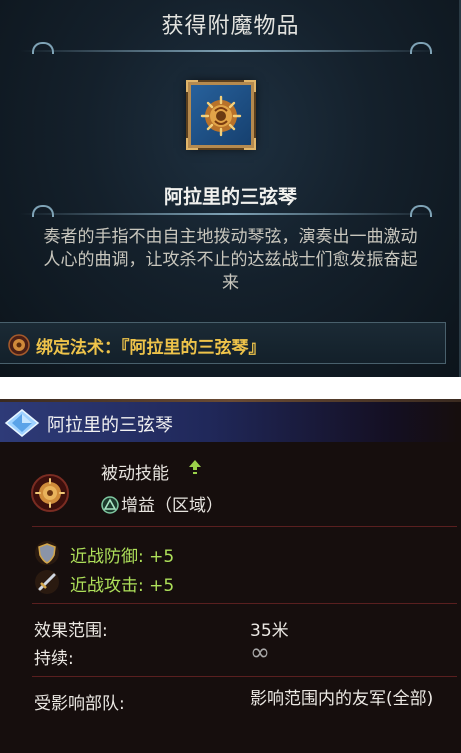 The width and height of the screenshot is (461, 753). I want to click on ability-icon, so click(50, 493).